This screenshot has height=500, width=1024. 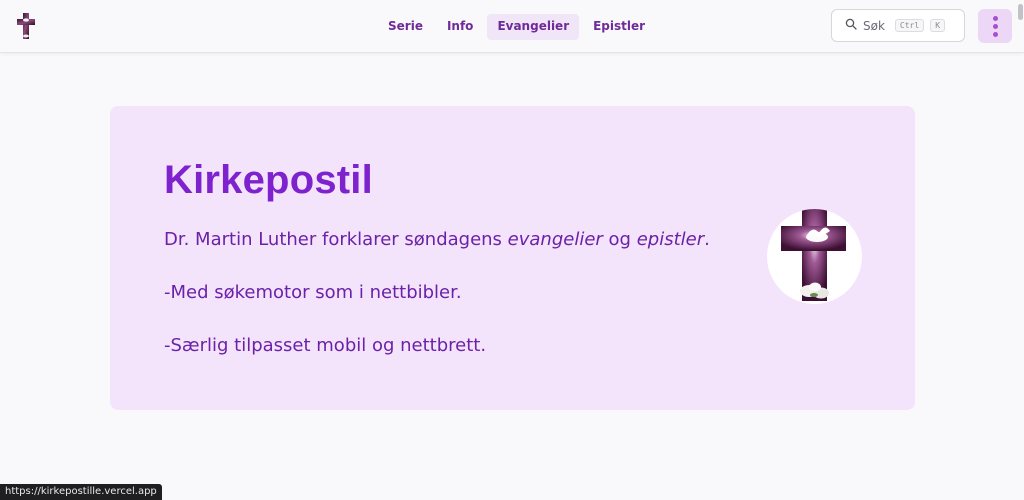 I want to click on nav-item-evangelier: Evangelier, so click(x=533, y=27).